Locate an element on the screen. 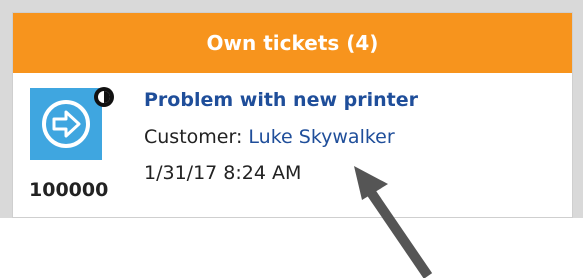  ticket-id: 100000 is located at coordinates (69, 190).